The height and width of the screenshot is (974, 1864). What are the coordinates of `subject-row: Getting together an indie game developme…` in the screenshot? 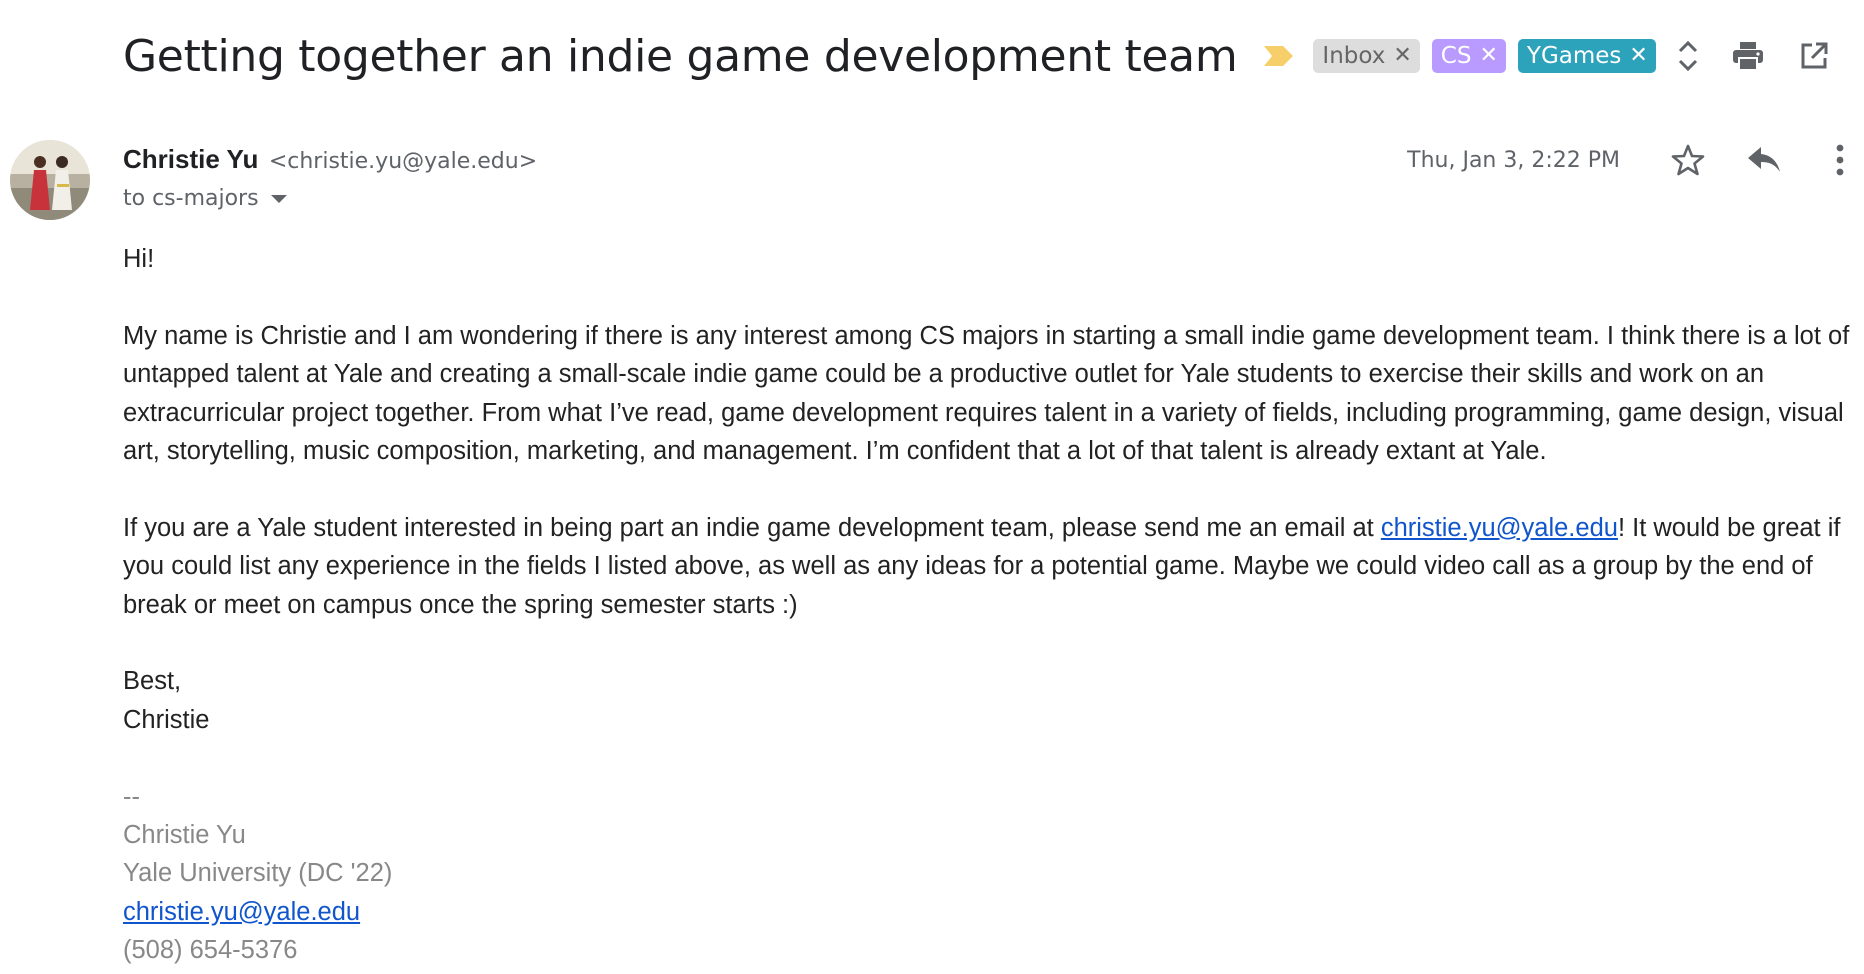 It's located at (895, 56).